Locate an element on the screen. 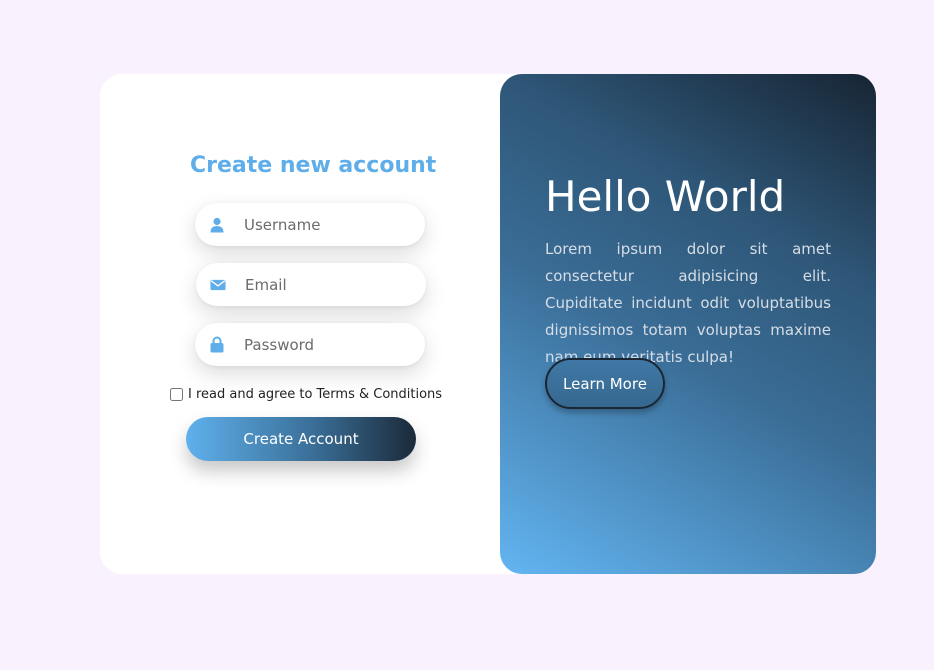  username-input is located at coordinates (324, 224).